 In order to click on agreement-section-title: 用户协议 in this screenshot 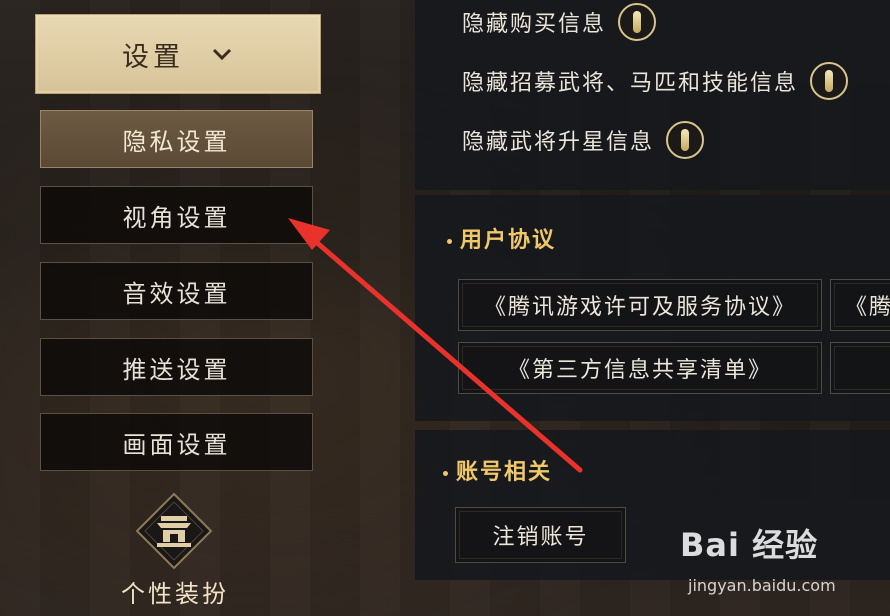, I will do `click(501, 238)`.